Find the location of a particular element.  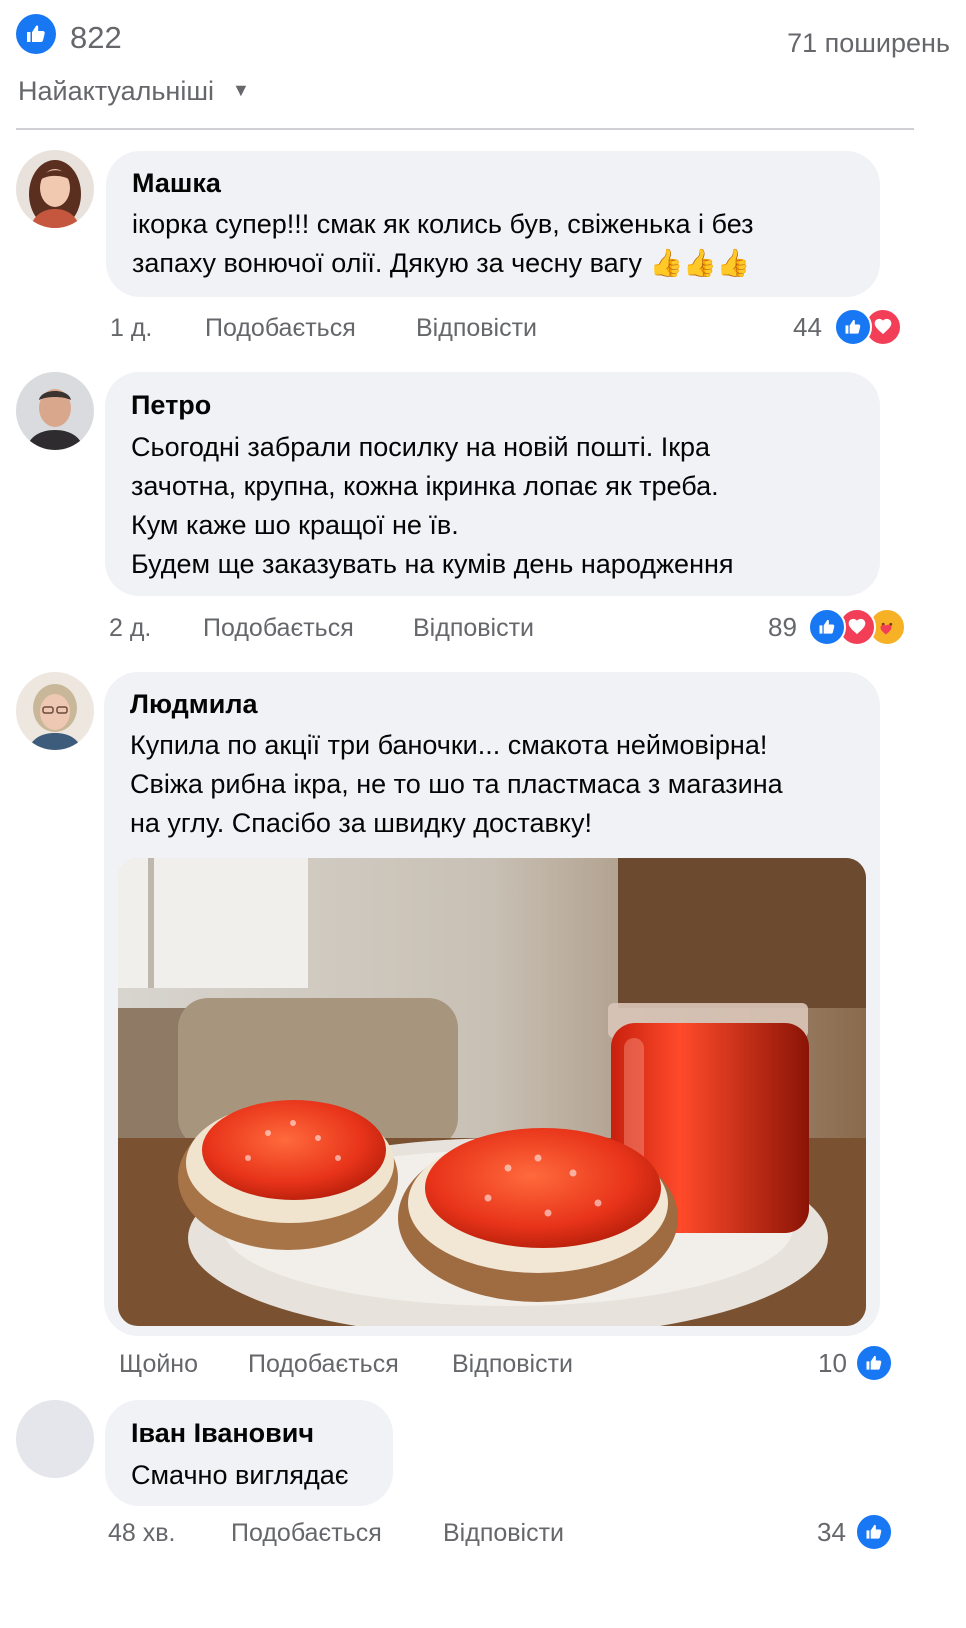

sort-label: Найактуальніші is located at coordinates (116, 91).